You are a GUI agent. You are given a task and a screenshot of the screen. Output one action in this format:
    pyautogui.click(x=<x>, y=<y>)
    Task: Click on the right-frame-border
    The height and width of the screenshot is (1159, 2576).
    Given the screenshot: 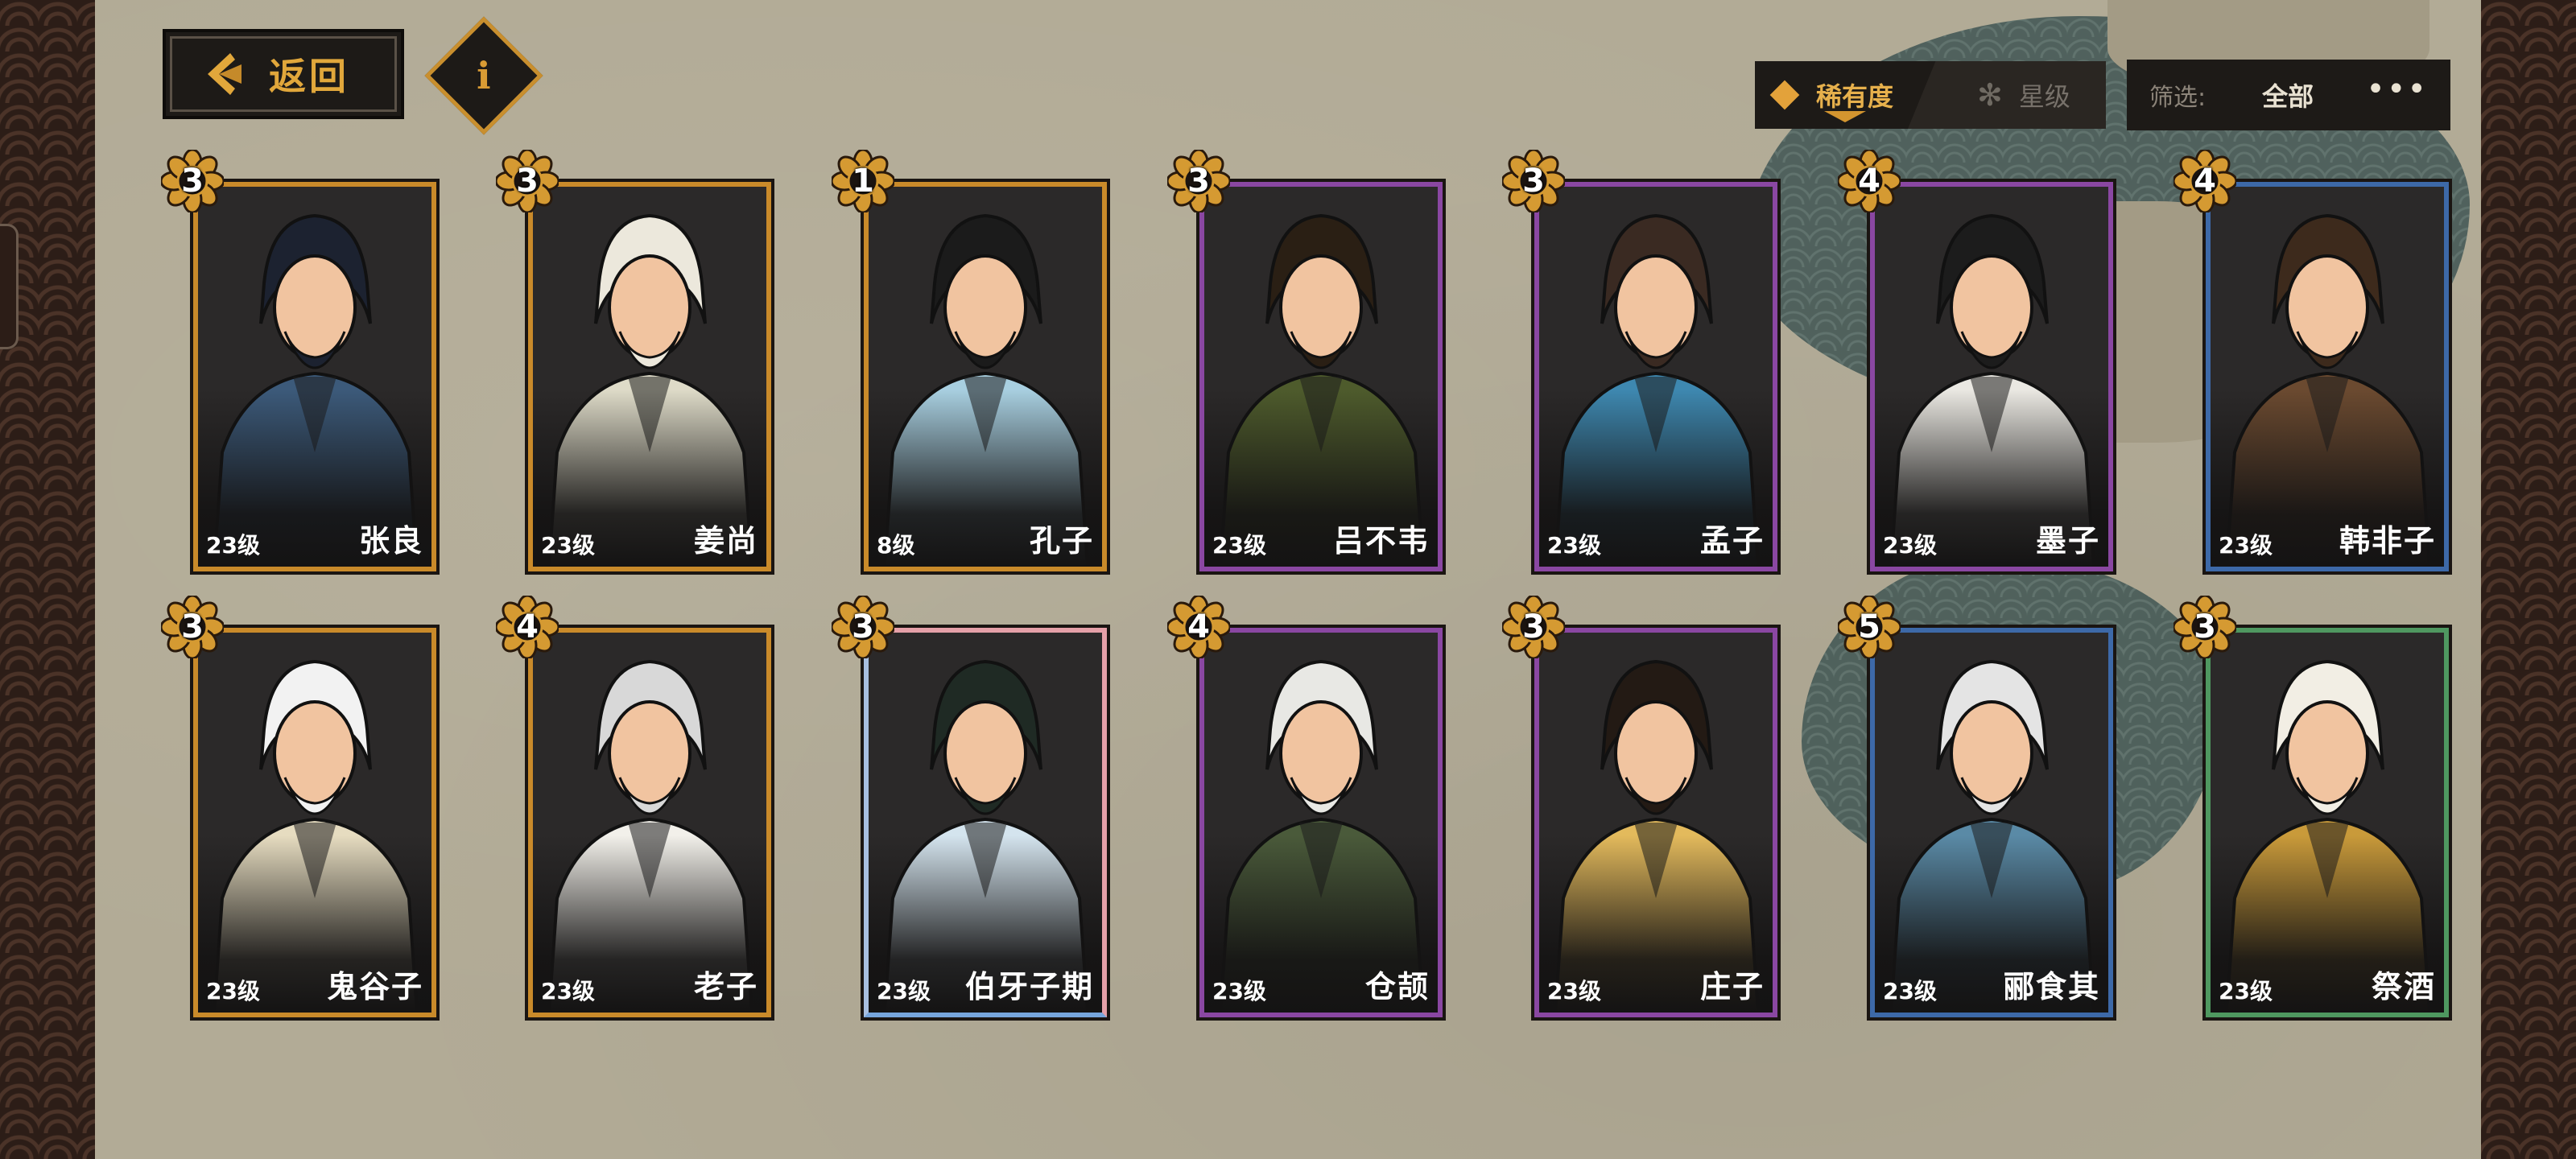 What is the action you would take?
    pyautogui.click(x=2526, y=579)
    